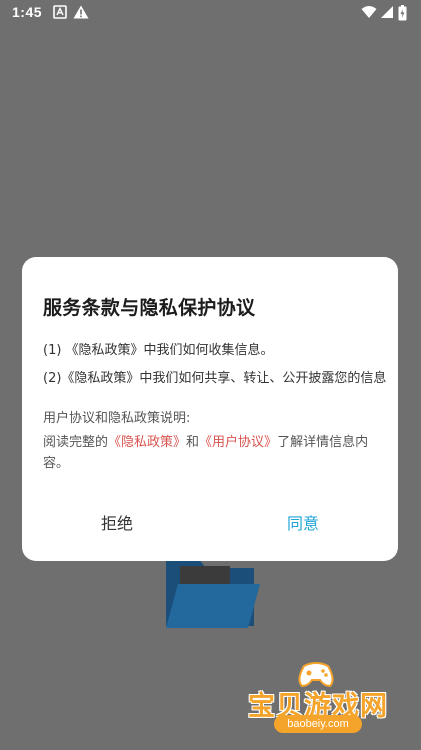  Describe the element at coordinates (193, 442) in the screenshot. I see `note-and: 和` at that location.